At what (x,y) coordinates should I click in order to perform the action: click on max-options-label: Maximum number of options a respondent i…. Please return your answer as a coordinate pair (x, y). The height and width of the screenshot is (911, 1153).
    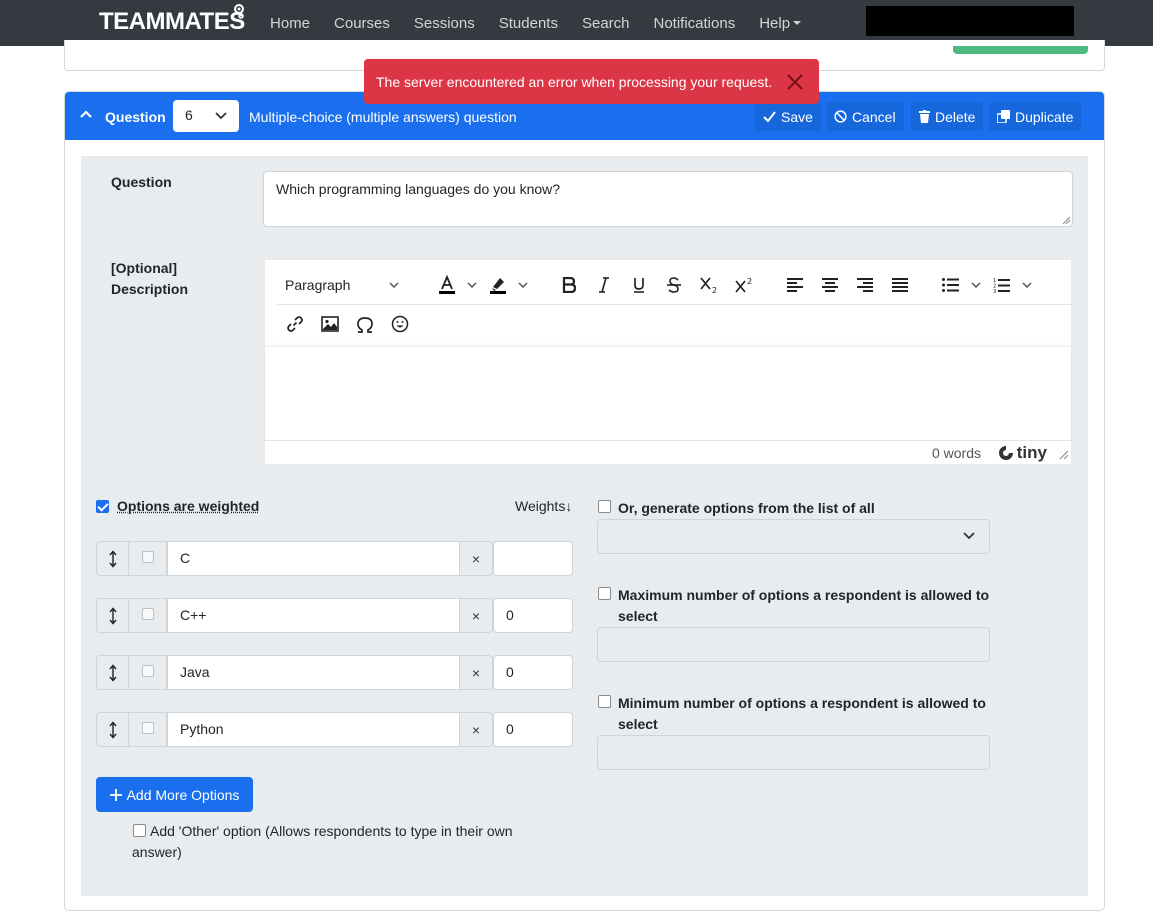
    Looking at the image, I should click on (808, 606).